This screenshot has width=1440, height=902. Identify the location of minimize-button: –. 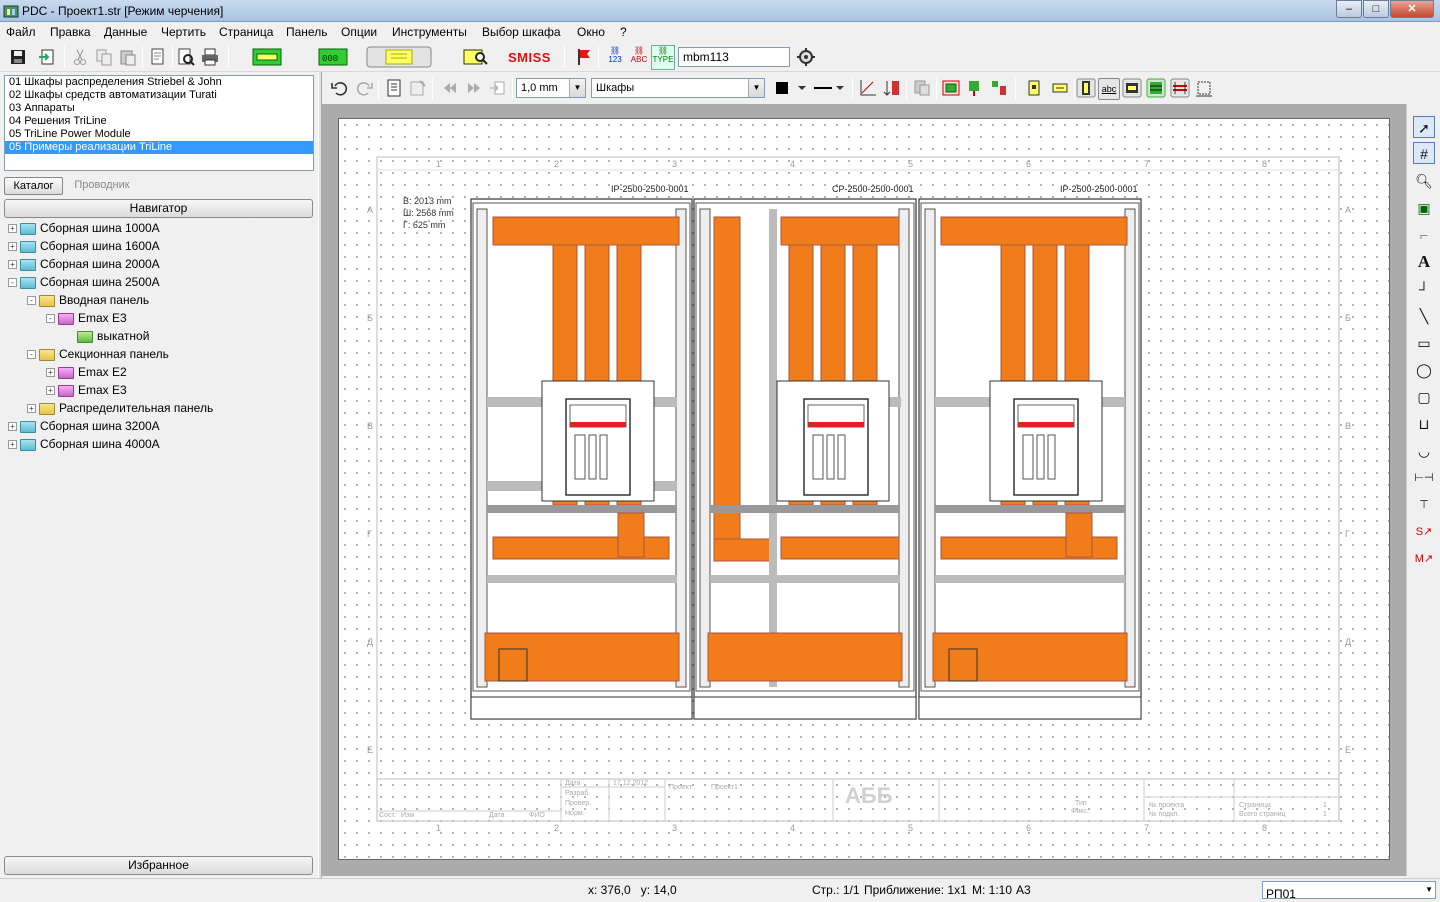
(1349, 9).